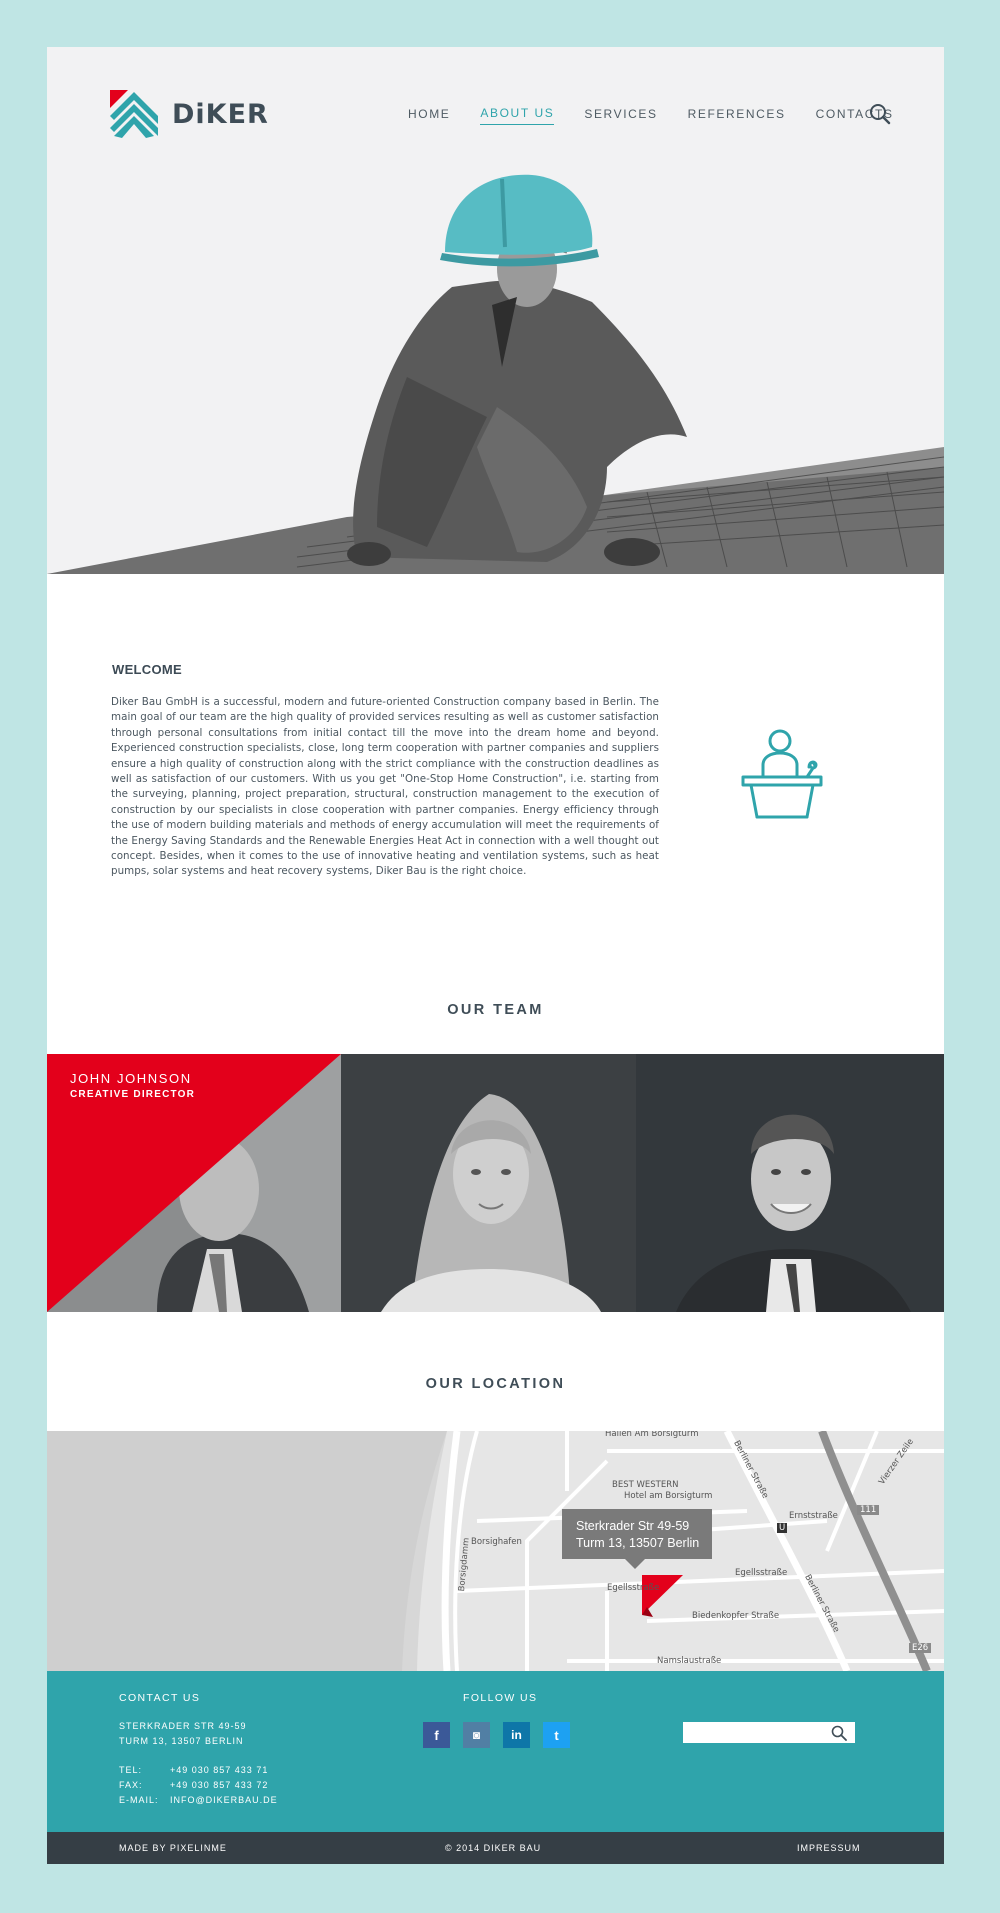 The width and height of the screenshot is (1000, 1913). What do you see at coordinates (638, 1543) in the screenshot?
I see `map-address-line-2: Turm 13, 13507 Berlin` at bounding box center [638, 1543].